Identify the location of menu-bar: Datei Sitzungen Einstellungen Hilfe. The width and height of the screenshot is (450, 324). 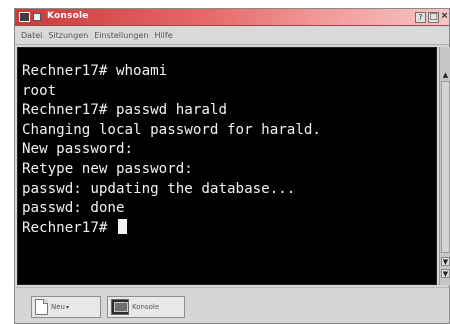
(232, 36).